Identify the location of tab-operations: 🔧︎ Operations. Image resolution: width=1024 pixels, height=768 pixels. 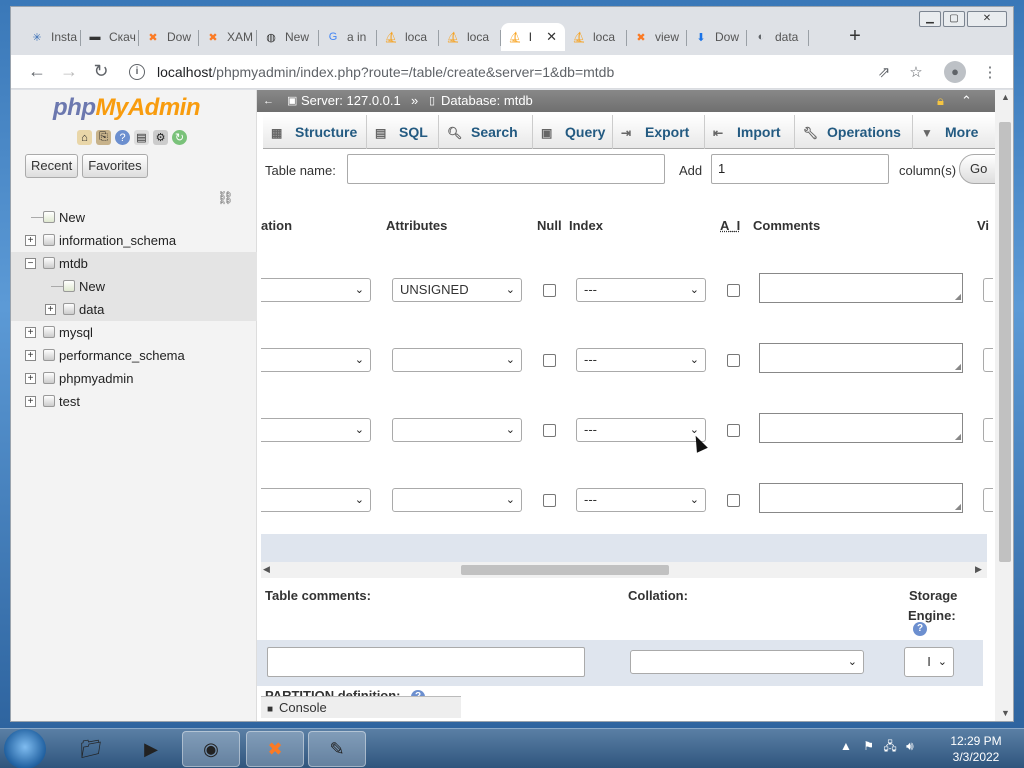
(854, 132).